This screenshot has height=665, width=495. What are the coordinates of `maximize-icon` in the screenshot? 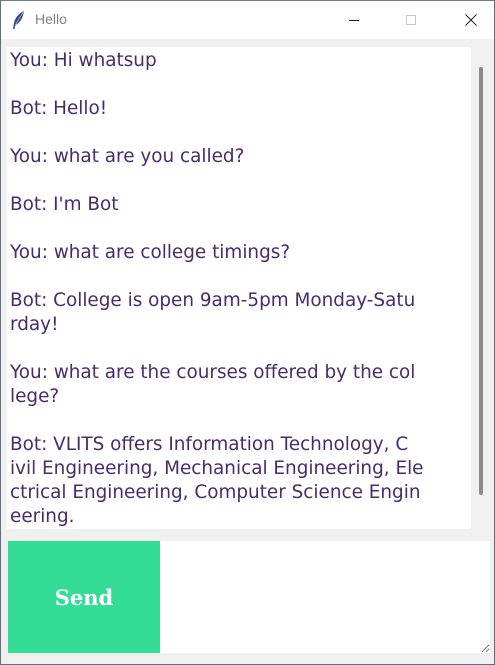 It's located at (411, 20).